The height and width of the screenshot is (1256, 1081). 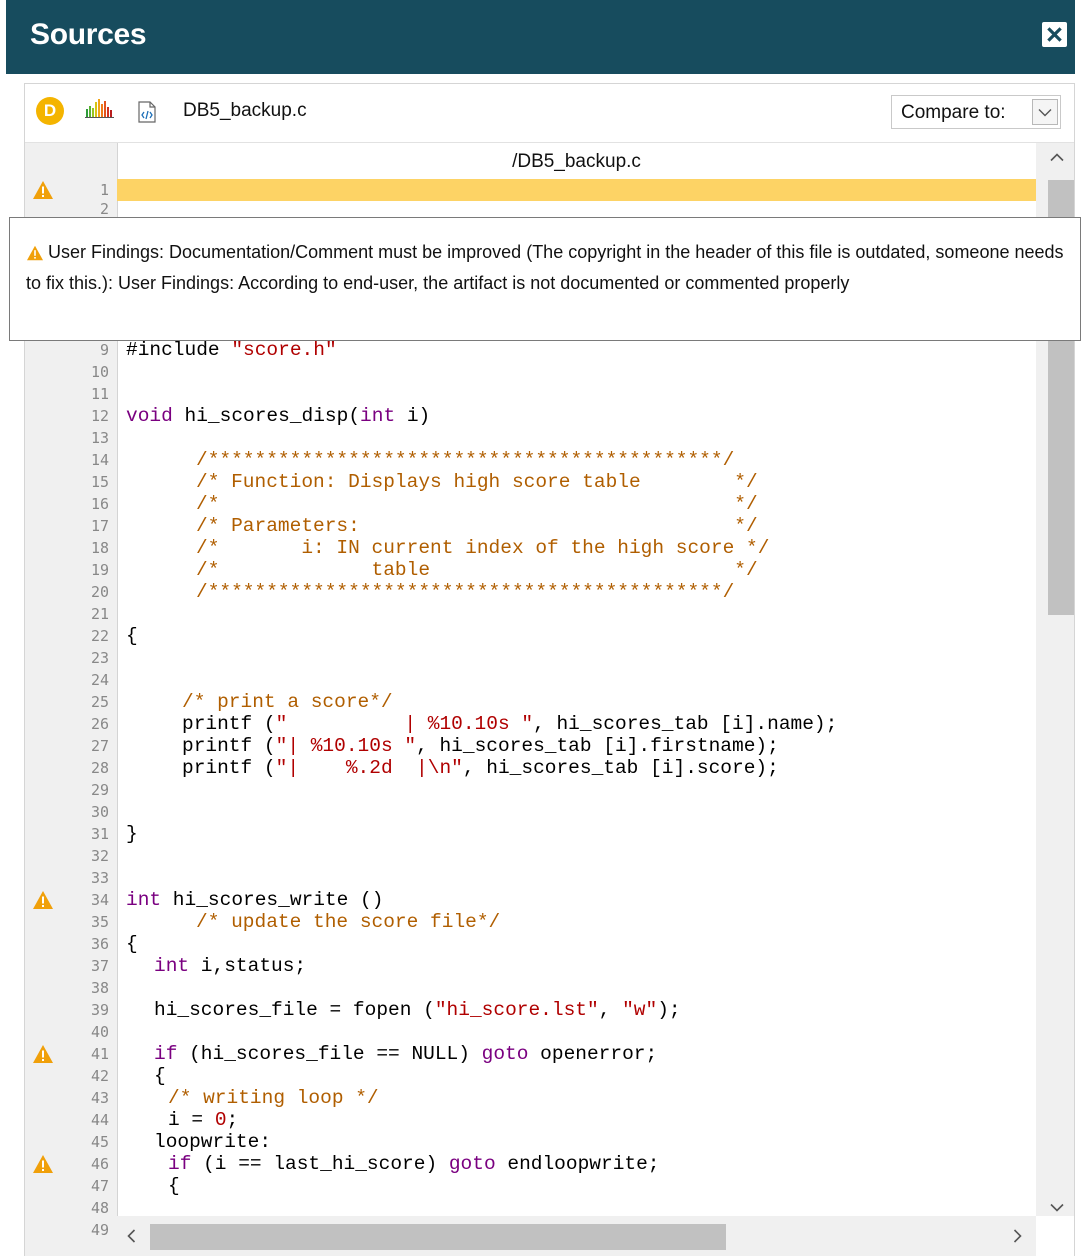 I want to click on line-number: 33, so click(x=99, y=878).